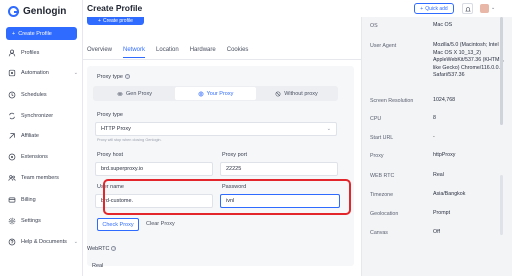 The image size is (512, 276). Describe the element at coordinates (43, 221) in the screenshot. I see `sidebar-item-settings: Settings` at that location.